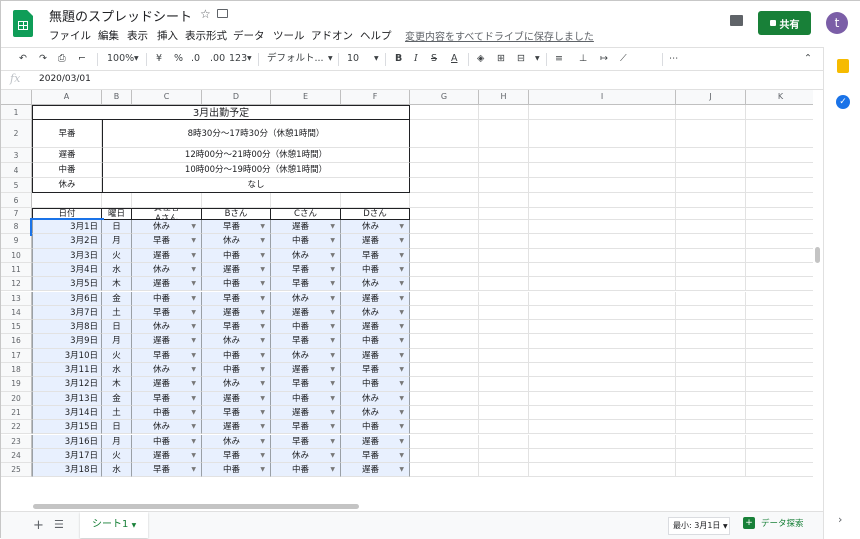 This screenshot has height=539, width=860. What do you see at coordinates (784, 23) in the screenshot?
I see `share-button: 共有` at bounding box center [784, 23].